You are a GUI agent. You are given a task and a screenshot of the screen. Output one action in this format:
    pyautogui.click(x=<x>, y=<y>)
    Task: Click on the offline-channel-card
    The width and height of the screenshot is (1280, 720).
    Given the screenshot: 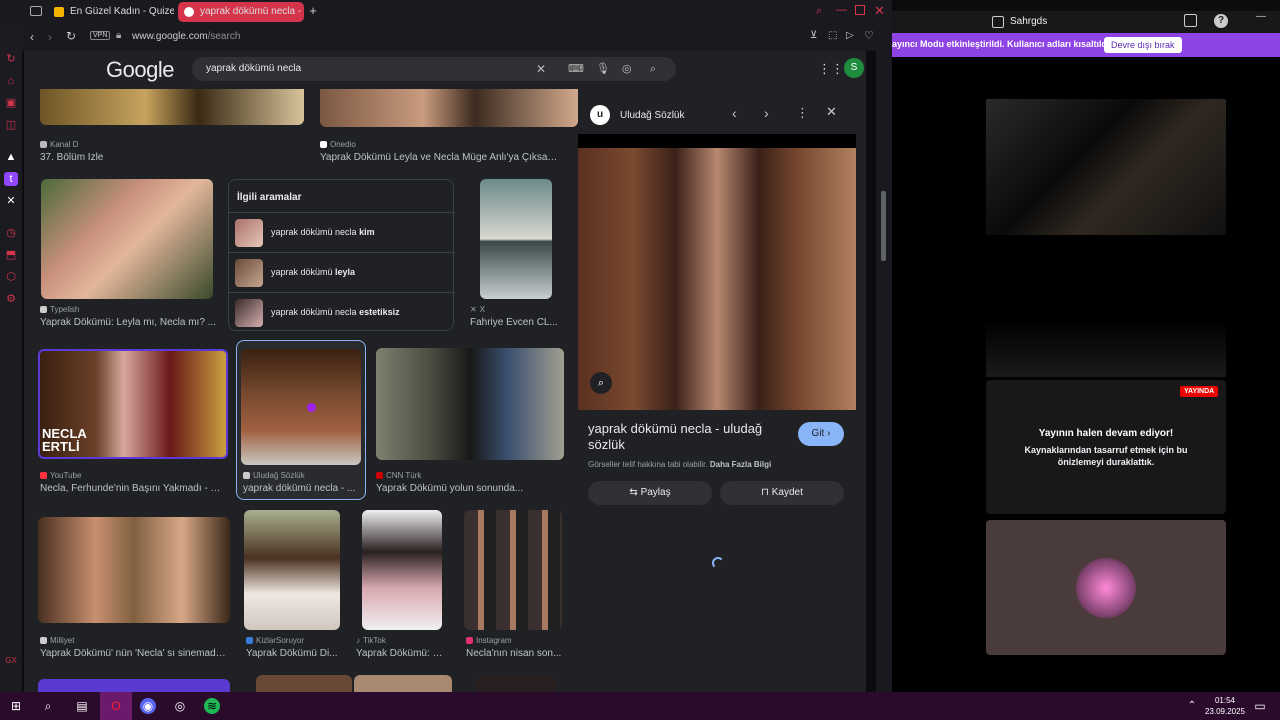 What is the action you would take?
    pyautogui.click(x=1106, y=587)
    